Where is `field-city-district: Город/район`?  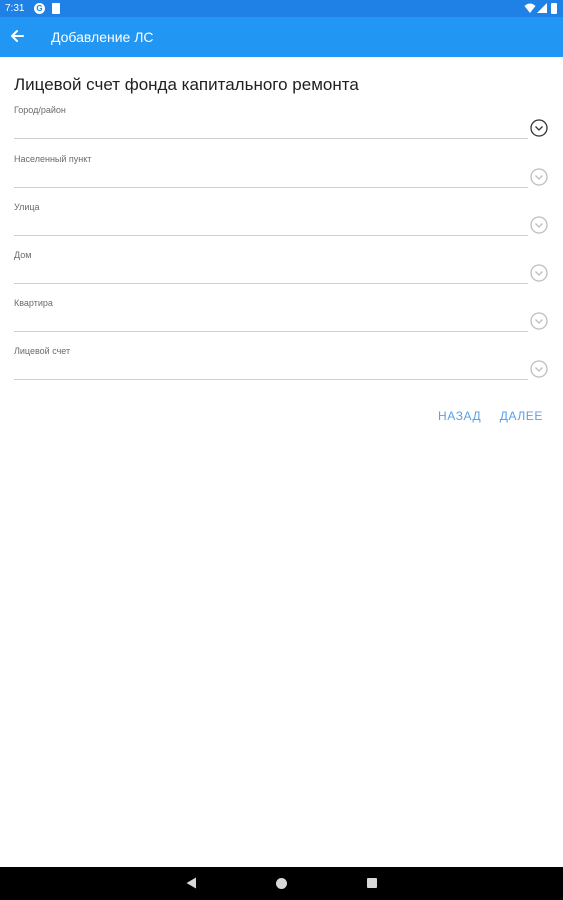
field-city-district: Город/район is located at coordinates (281, 129).